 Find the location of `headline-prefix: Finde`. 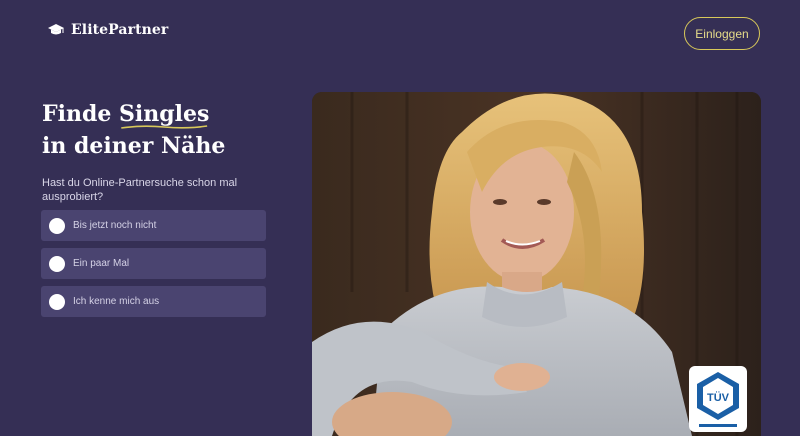

headline-prefix: Finde is located at coordinates (81, 114).